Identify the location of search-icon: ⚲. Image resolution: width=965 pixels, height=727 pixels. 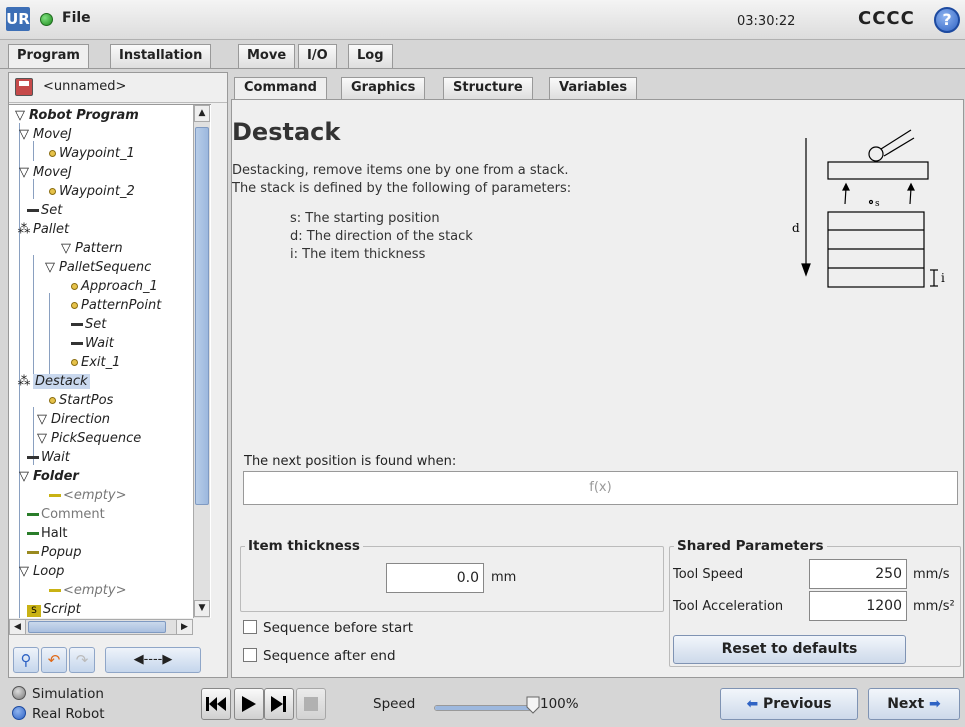
(26, 660).